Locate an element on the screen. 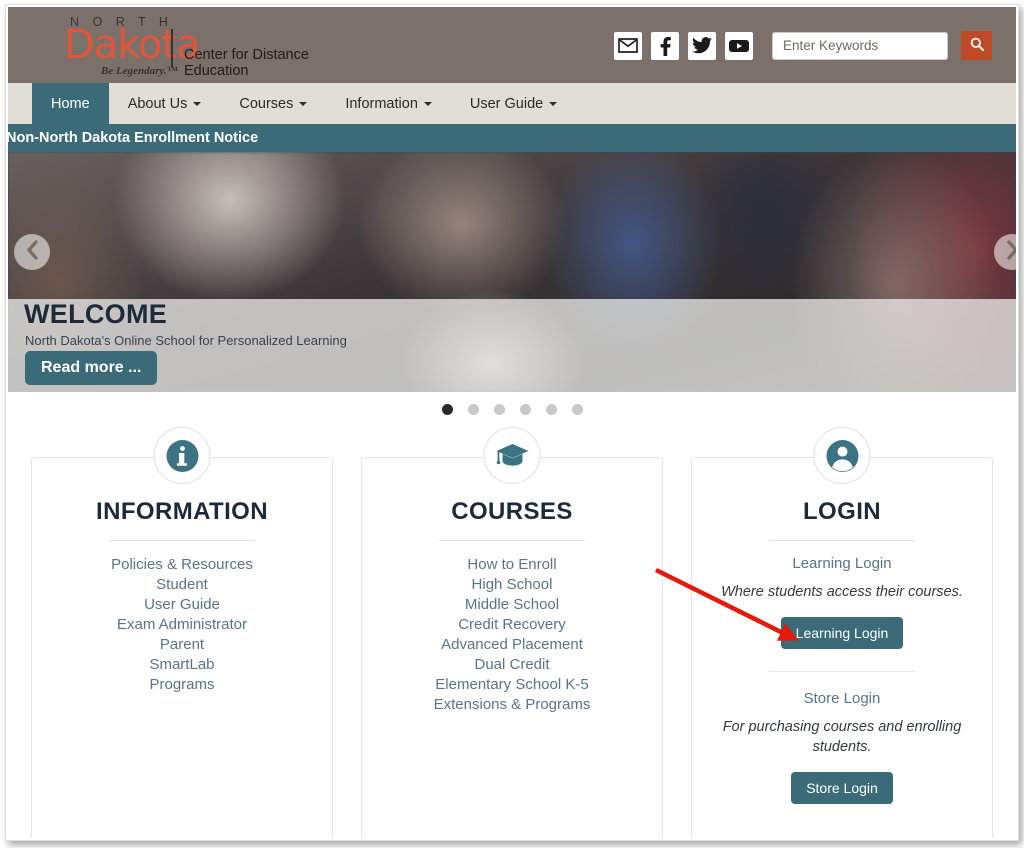 This screenshot has height=848, width=1024. card-title-login: LOGIN is located at coordinates (842, 511).